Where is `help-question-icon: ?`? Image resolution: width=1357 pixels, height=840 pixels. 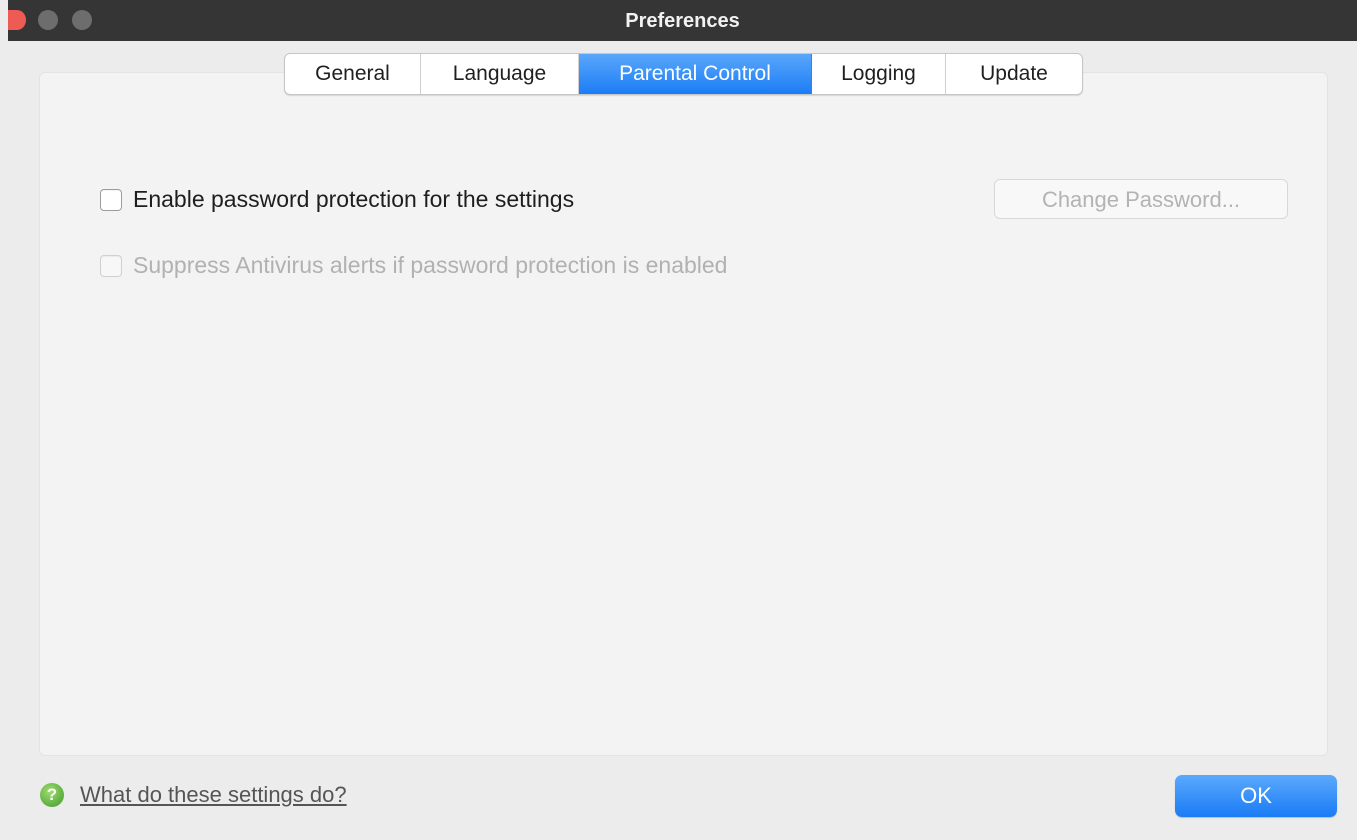 help-question-icon: ? is located at coordinates (52, 795).